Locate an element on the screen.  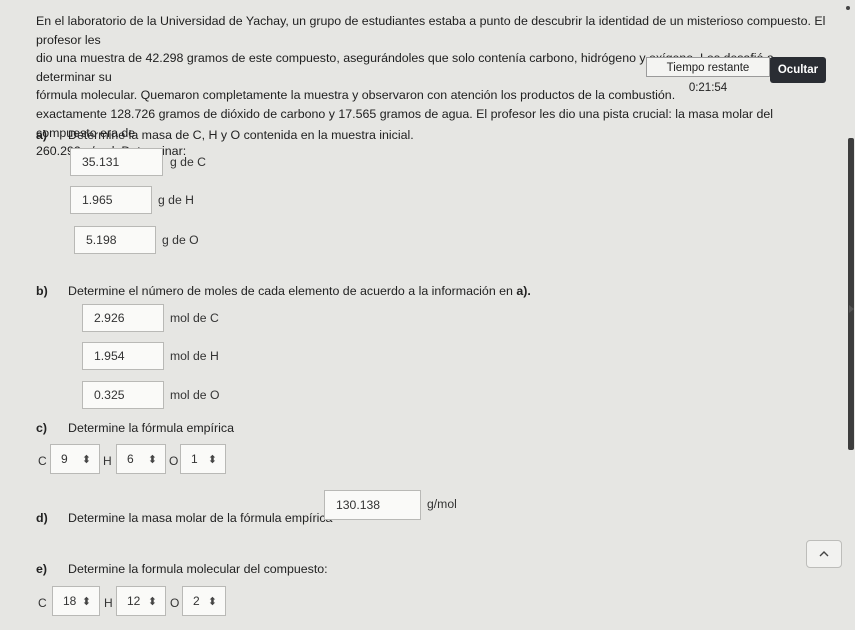
mass-c-input: 35.131 is located at coordinates (116, 162).